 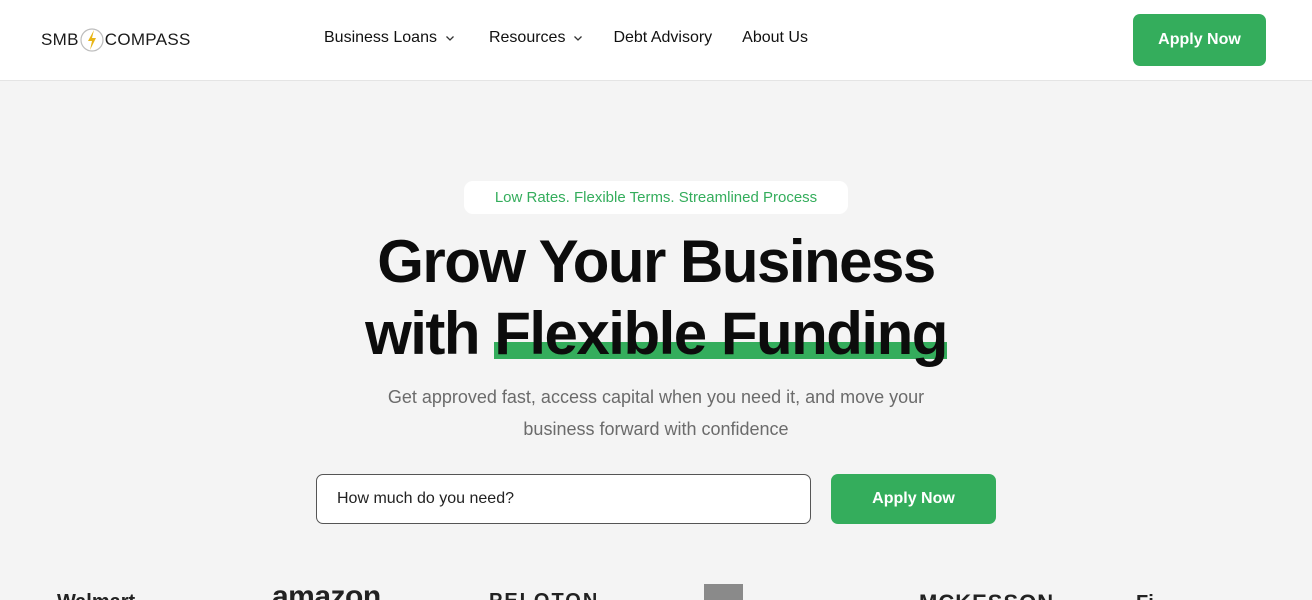 I want to click on nav-about-us-label: About Us, so click(x=775, y=37).